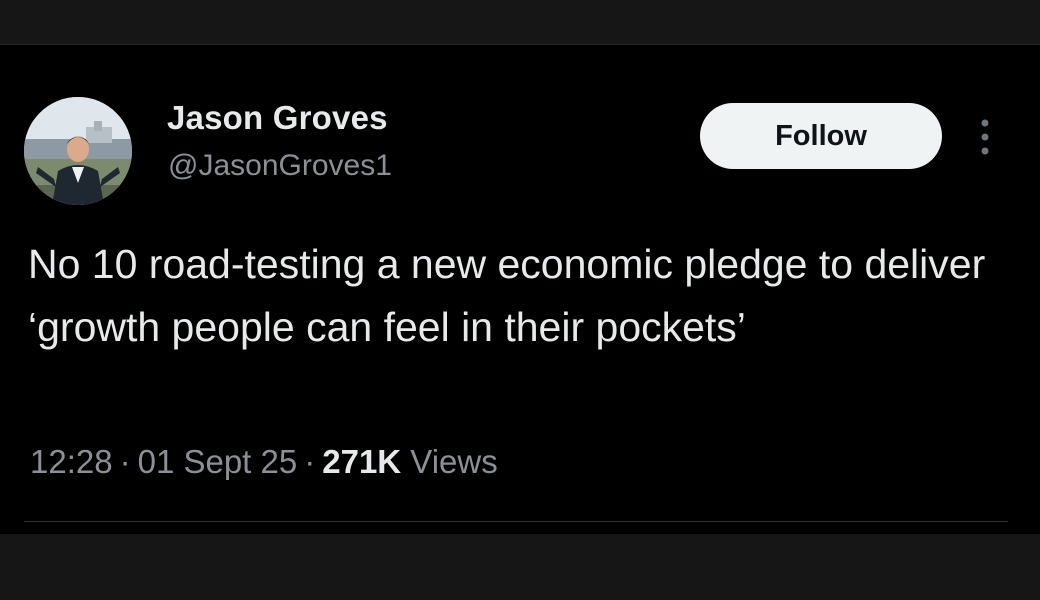  I want to click on tweet-date: 01 Sept 25, so click(218, 461).